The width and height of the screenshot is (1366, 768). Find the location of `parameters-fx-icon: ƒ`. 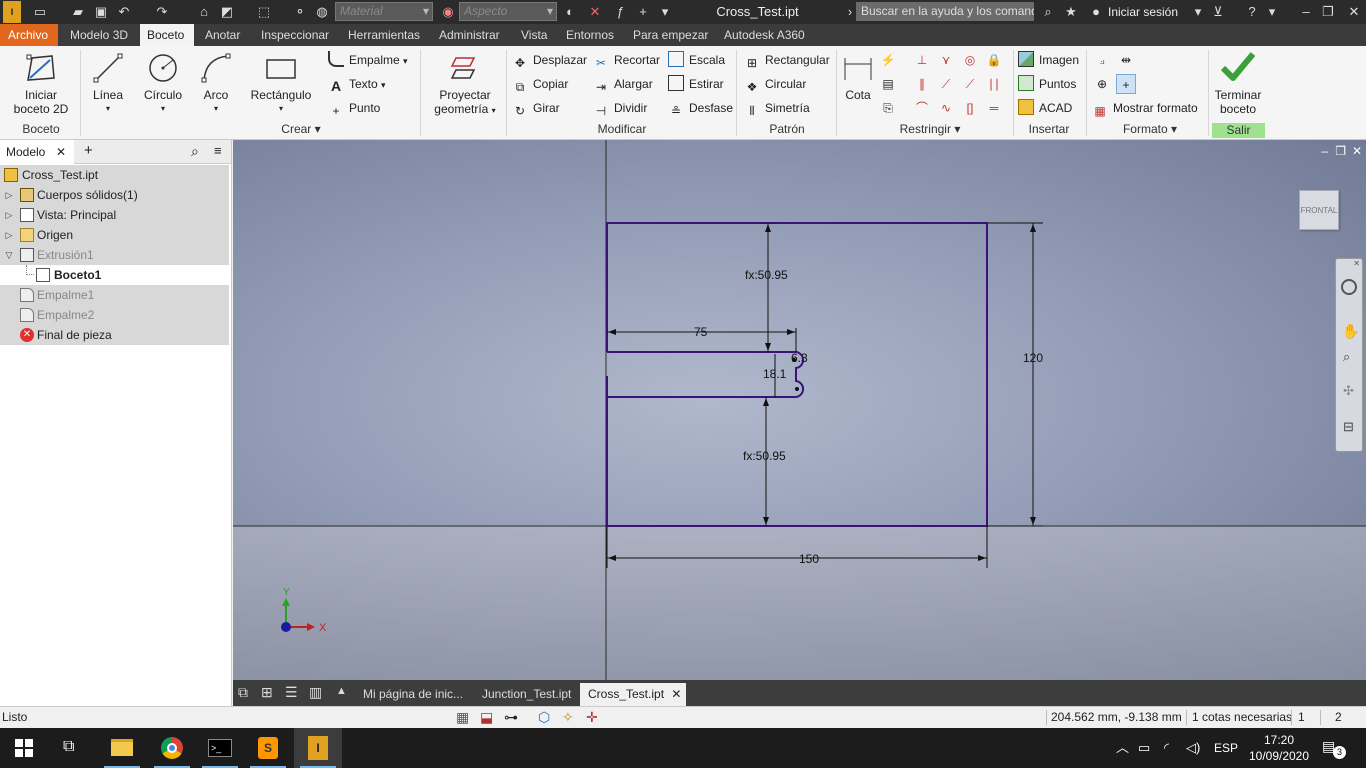

parameters-fx-icon: ƒ is located at coordinates (620, 12).